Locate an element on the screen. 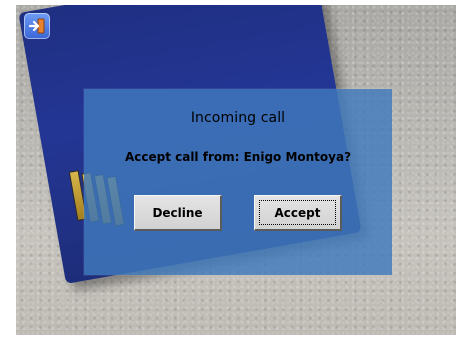 This screenshot has height=337, width=464. accept-button: Accept is located at coordinates (298, 213).